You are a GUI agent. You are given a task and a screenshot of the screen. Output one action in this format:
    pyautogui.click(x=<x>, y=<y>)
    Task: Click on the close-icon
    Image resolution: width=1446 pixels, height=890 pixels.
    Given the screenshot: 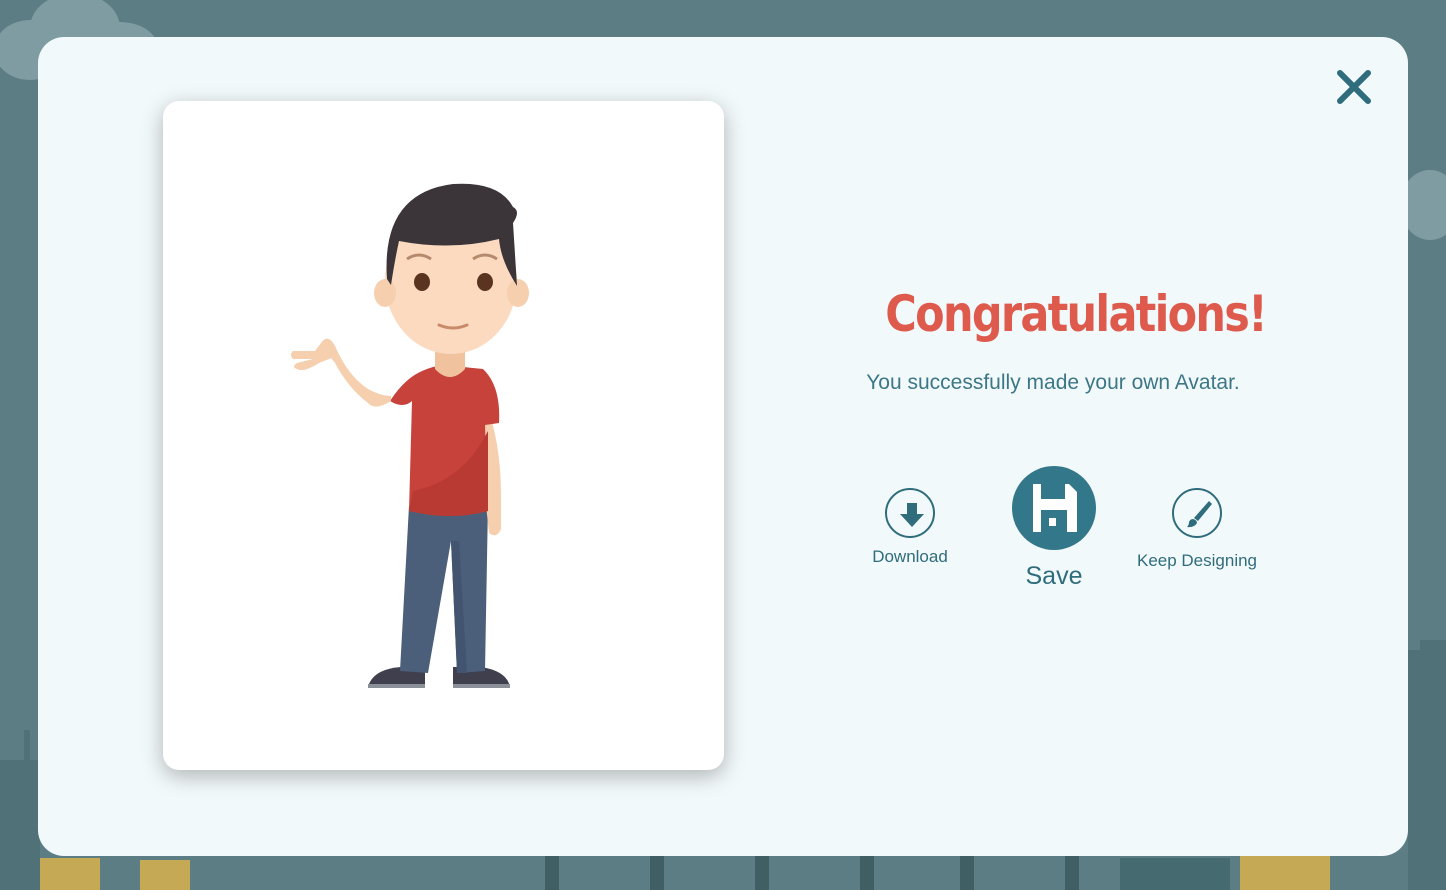 What is the action you would take?
    pyautogui.click(x=1354, y=87)
    